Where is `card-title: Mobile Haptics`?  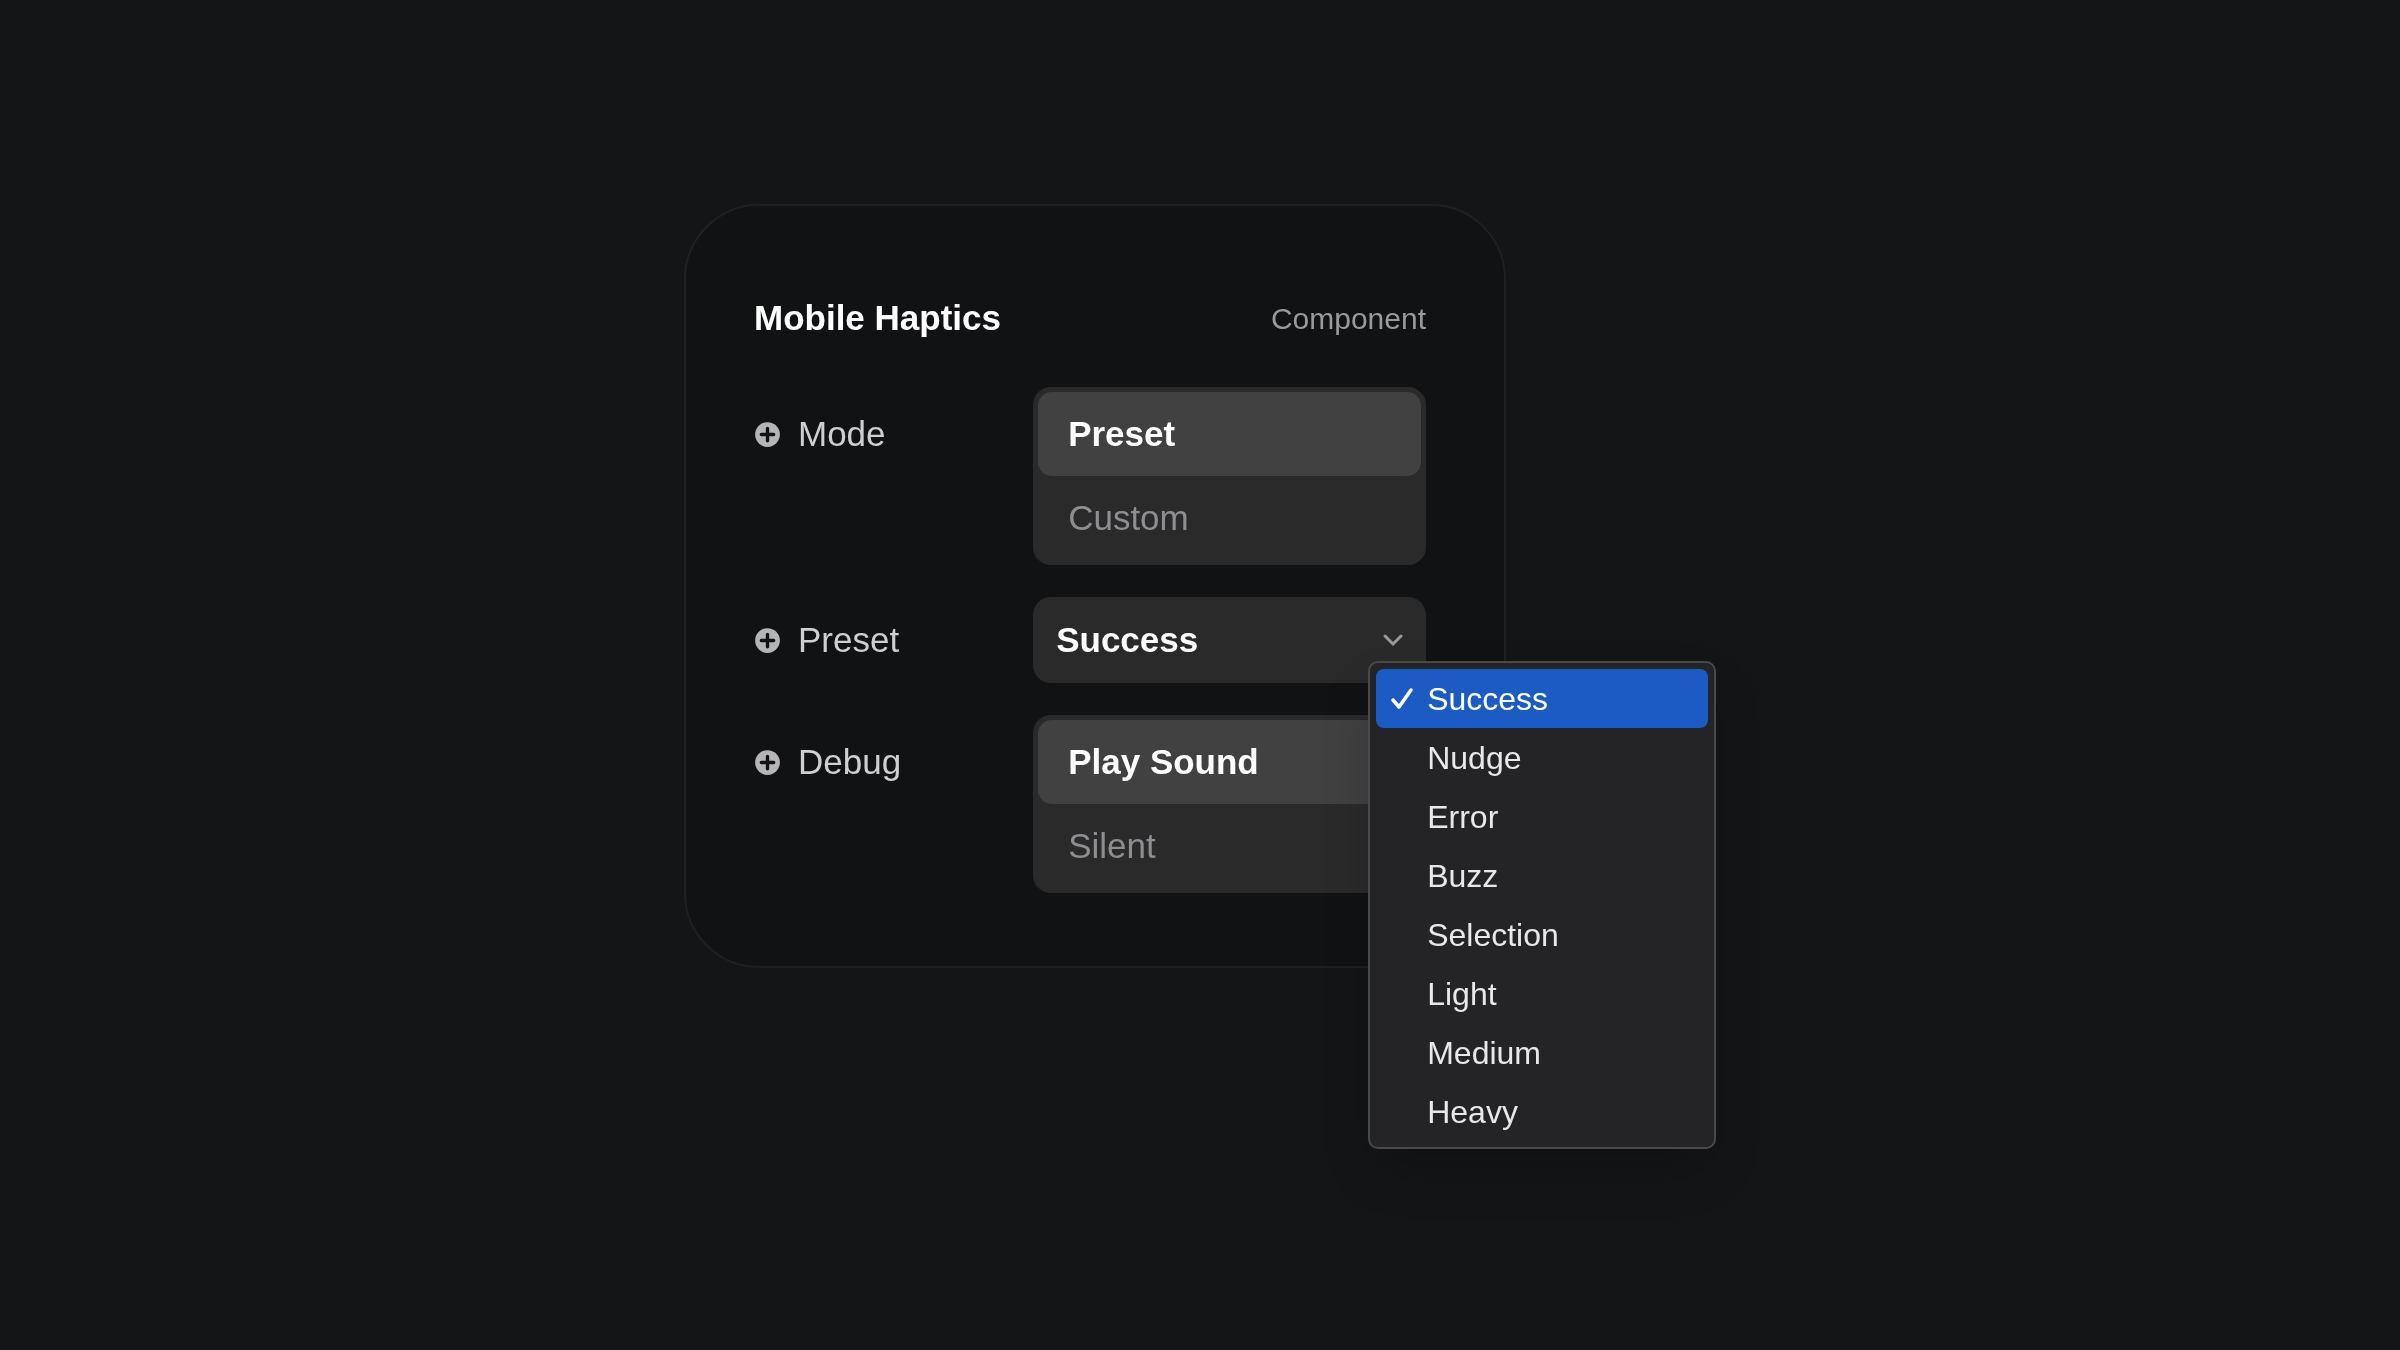 card-title: Mobile Haptics is located at coordinates (877, 317).